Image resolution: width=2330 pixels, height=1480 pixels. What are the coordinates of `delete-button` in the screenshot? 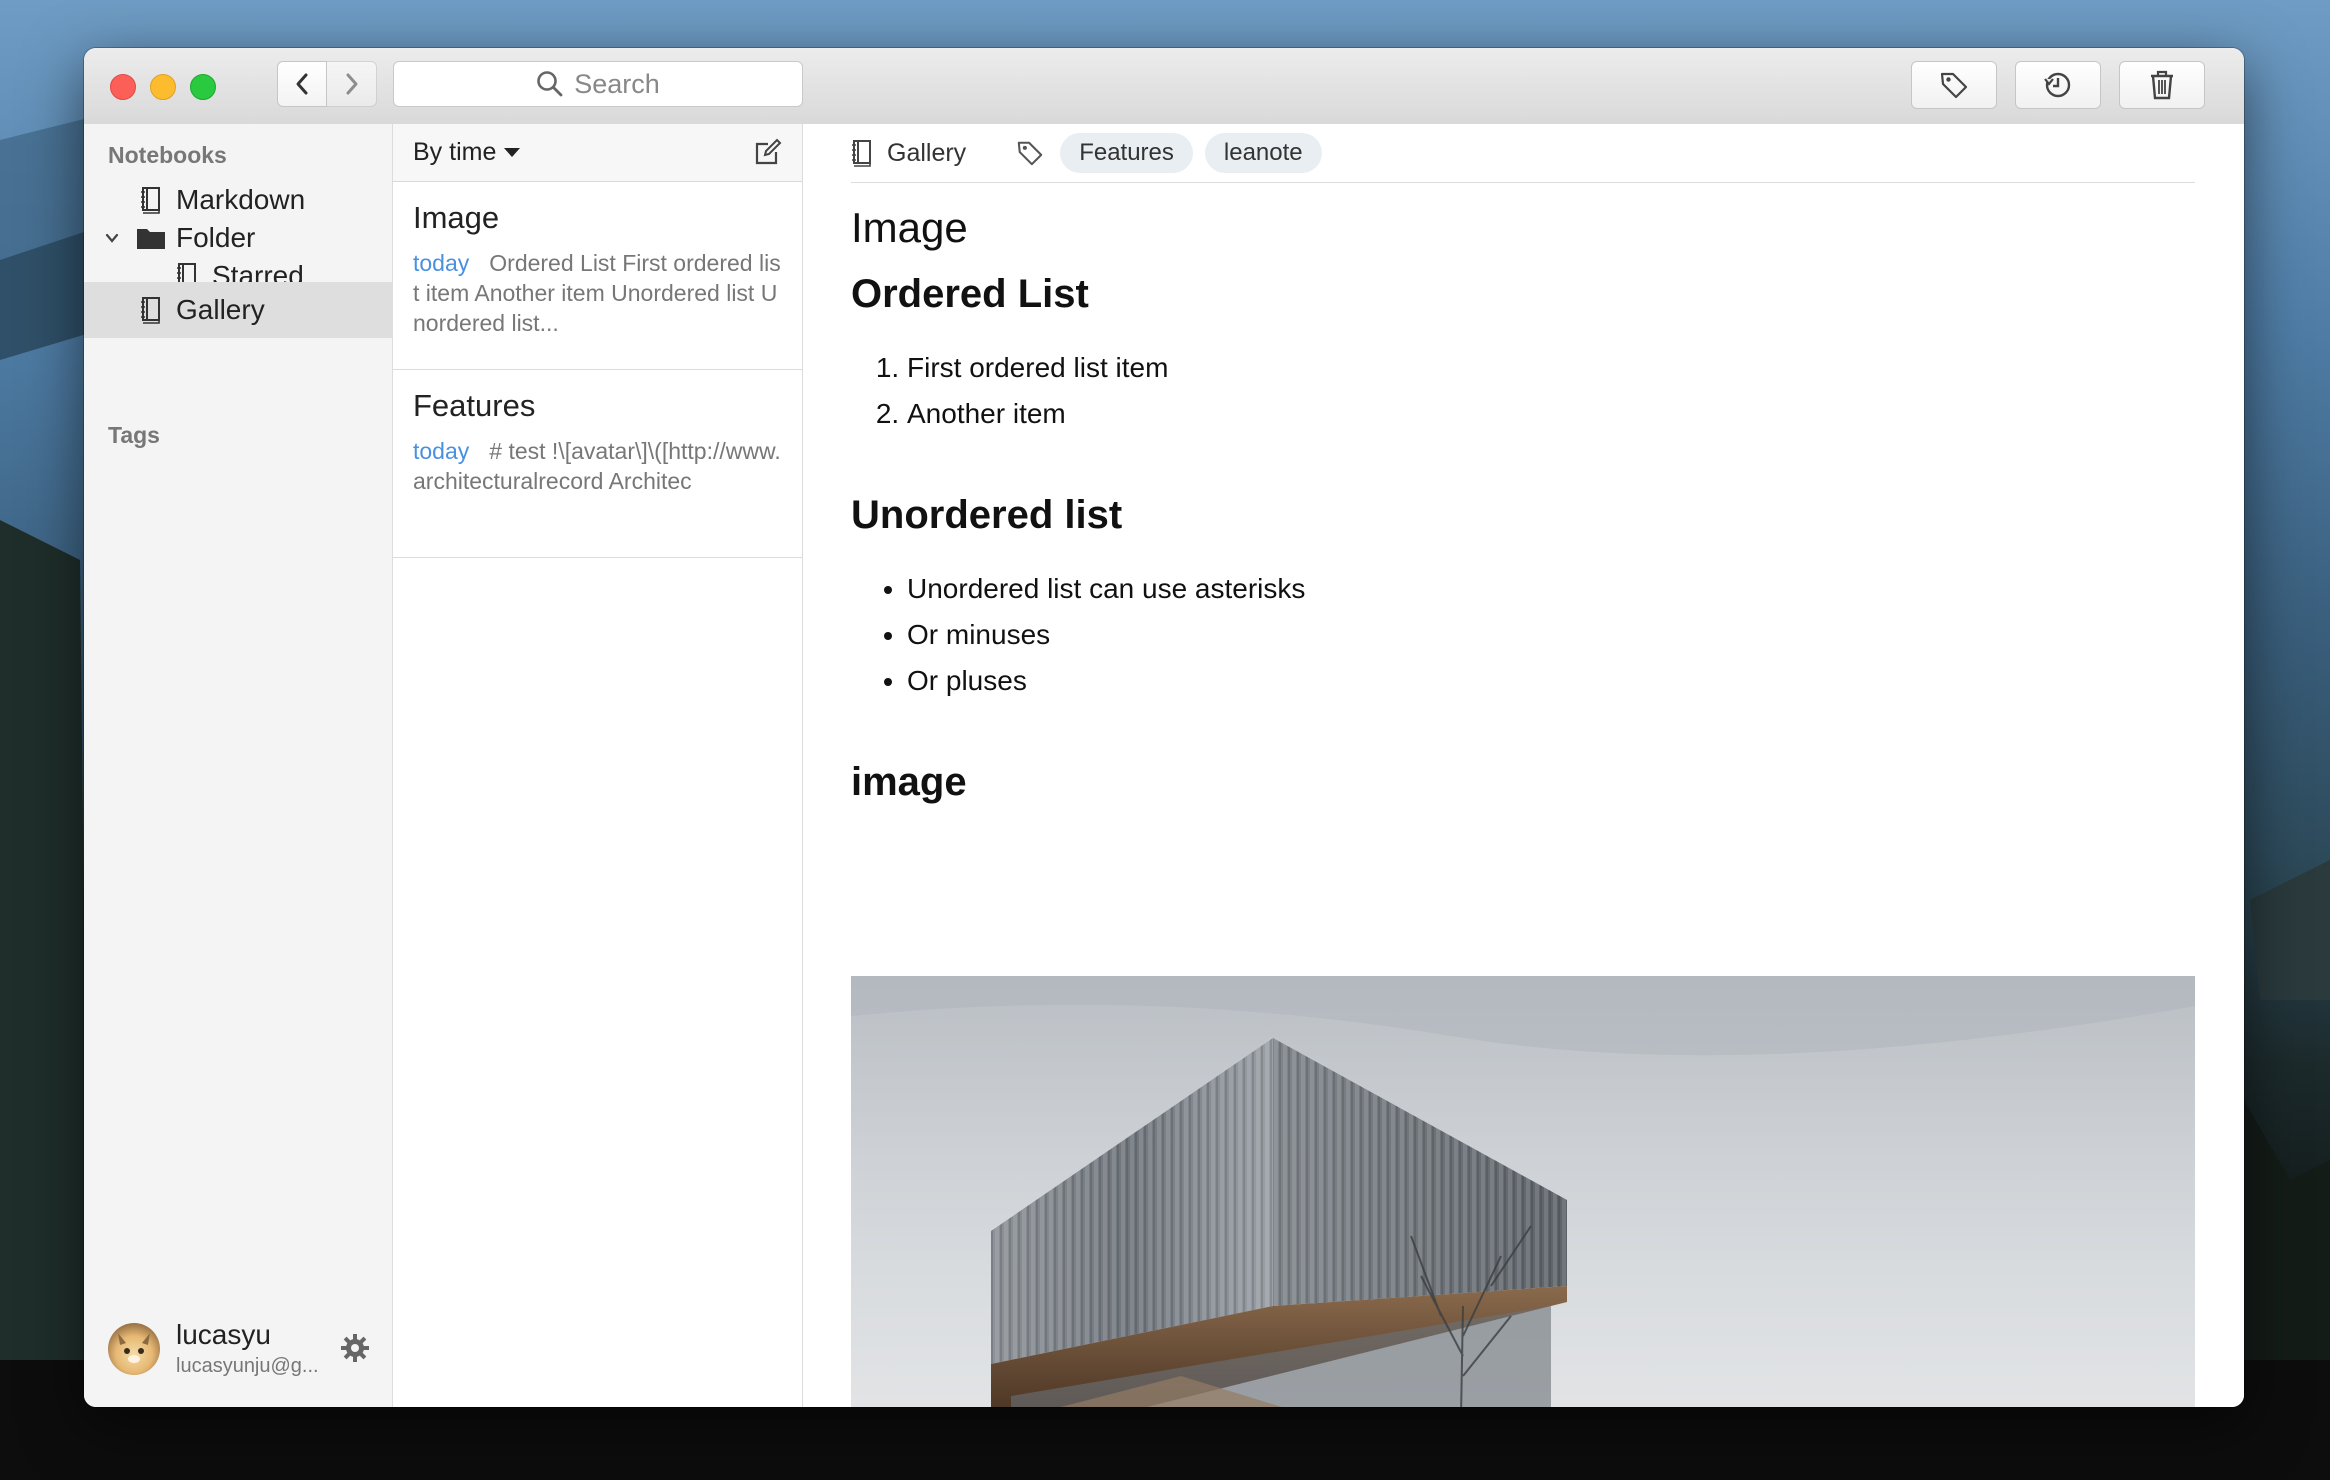 It's located at (2162, 85).